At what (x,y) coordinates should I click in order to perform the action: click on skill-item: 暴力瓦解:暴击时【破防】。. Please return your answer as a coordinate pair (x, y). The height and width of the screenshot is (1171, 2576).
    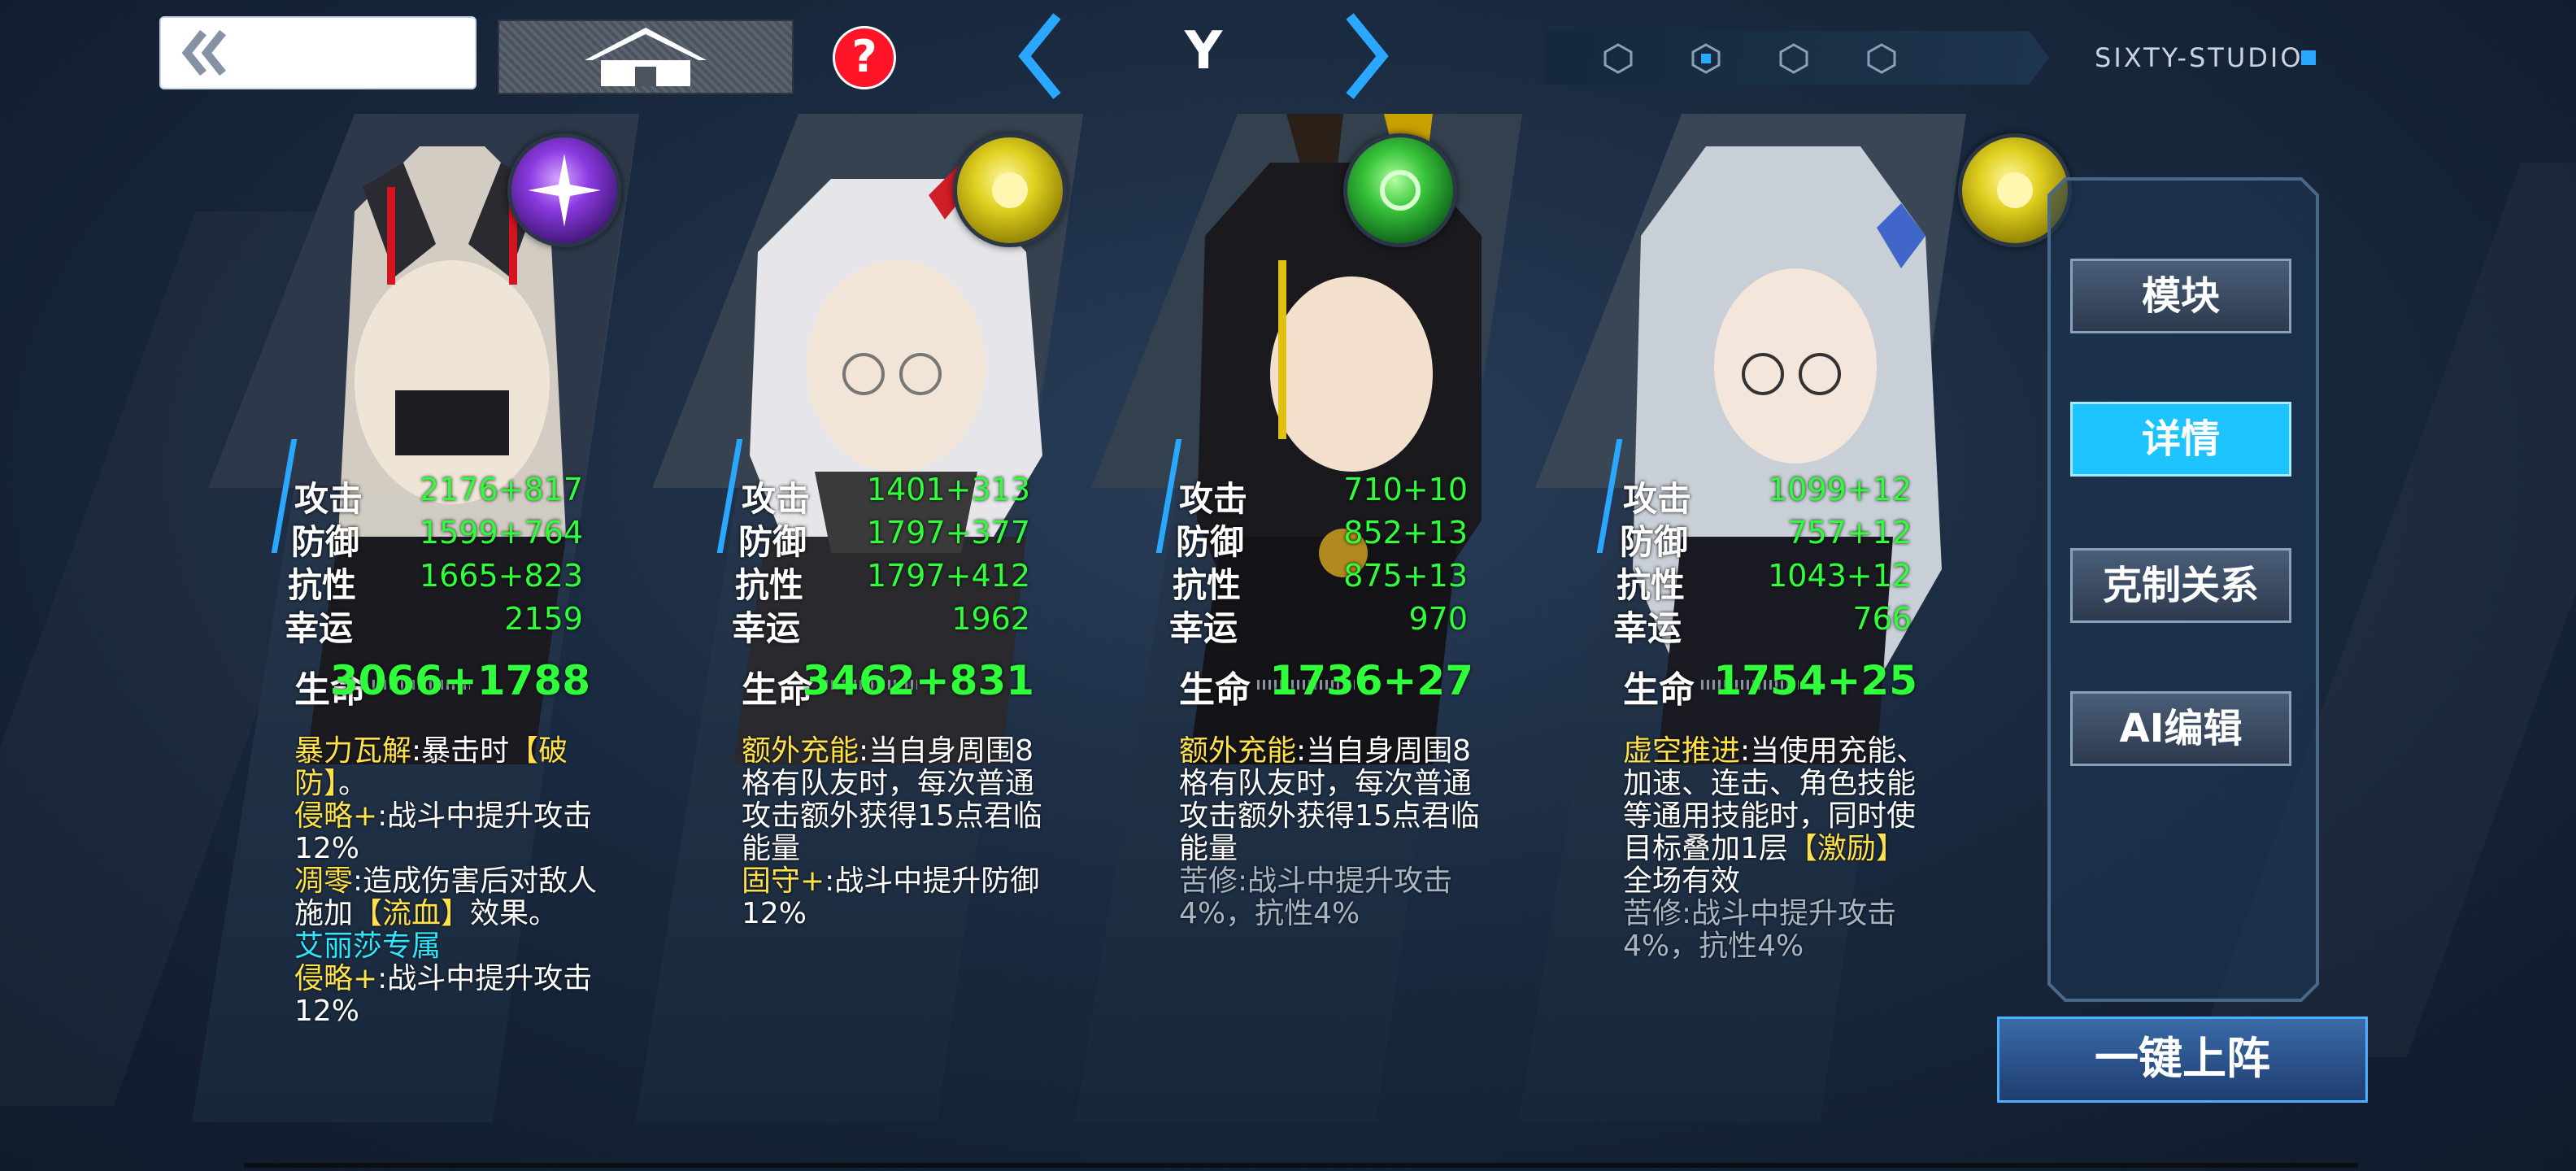
    Looking at the image, I should click on (431, 767).